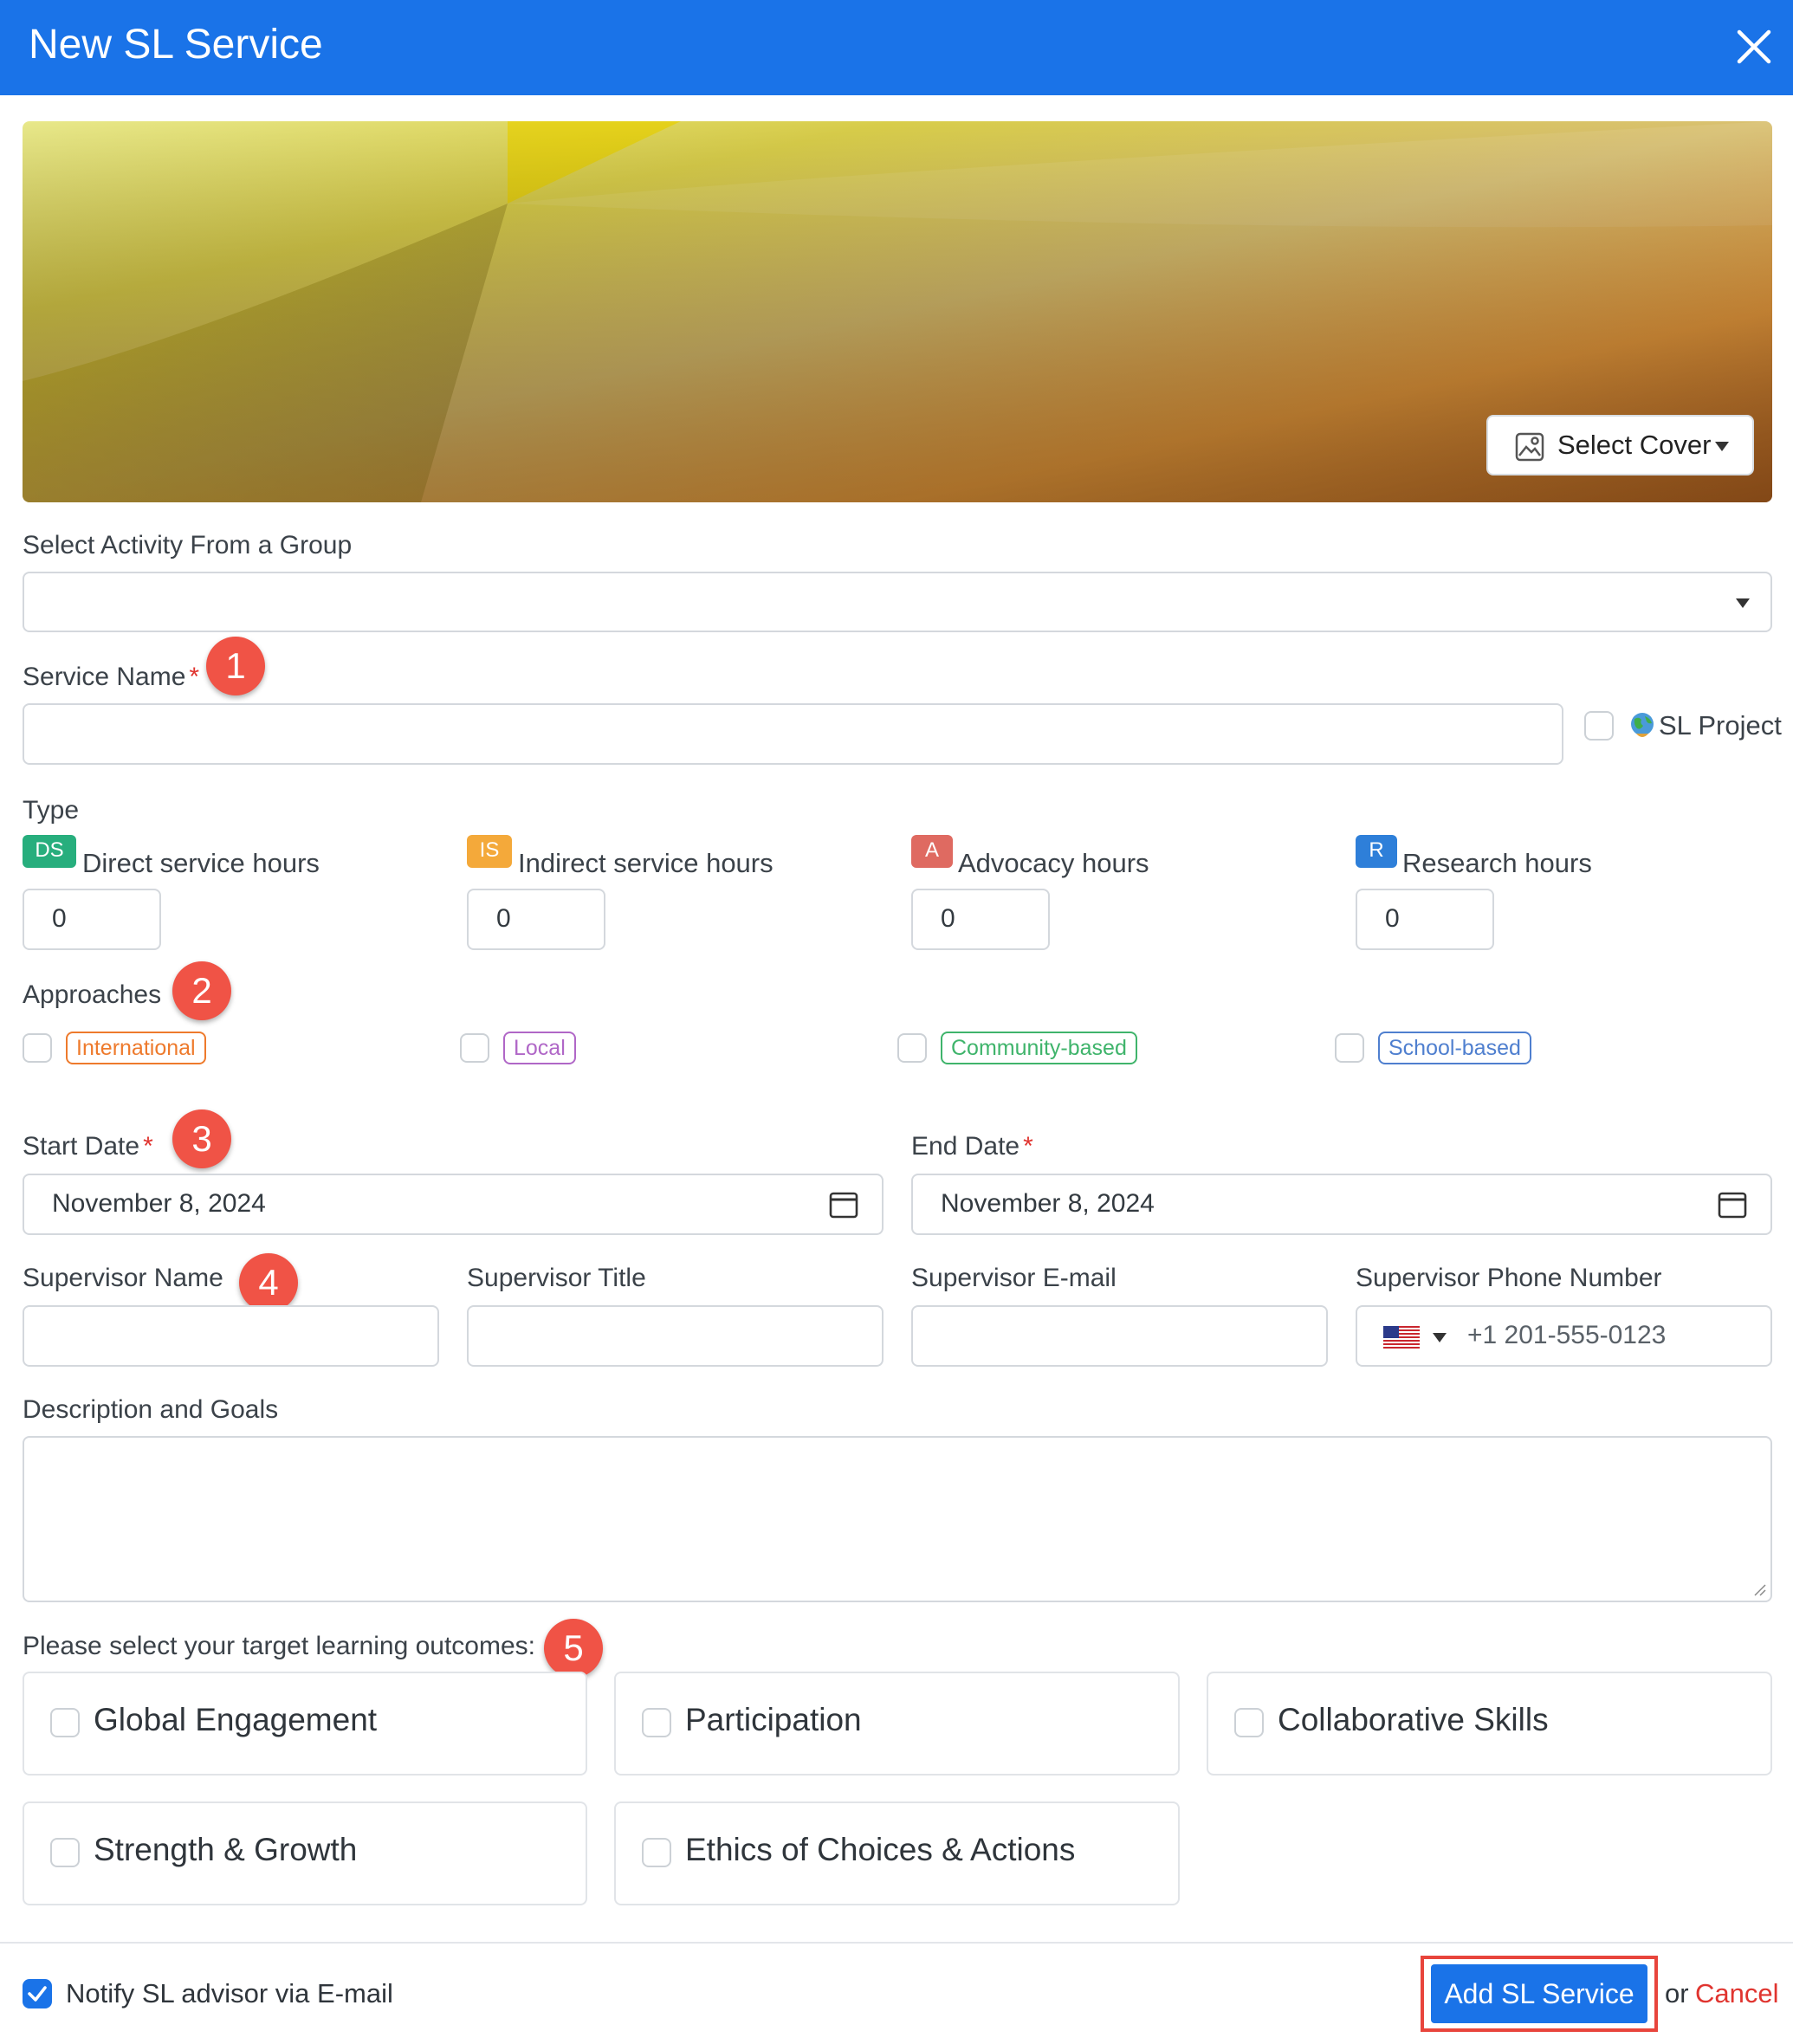  What do you see at coordinates (1529, 447) in the screenshot?
I see `image-icon` at bounding box center [1529, 447].